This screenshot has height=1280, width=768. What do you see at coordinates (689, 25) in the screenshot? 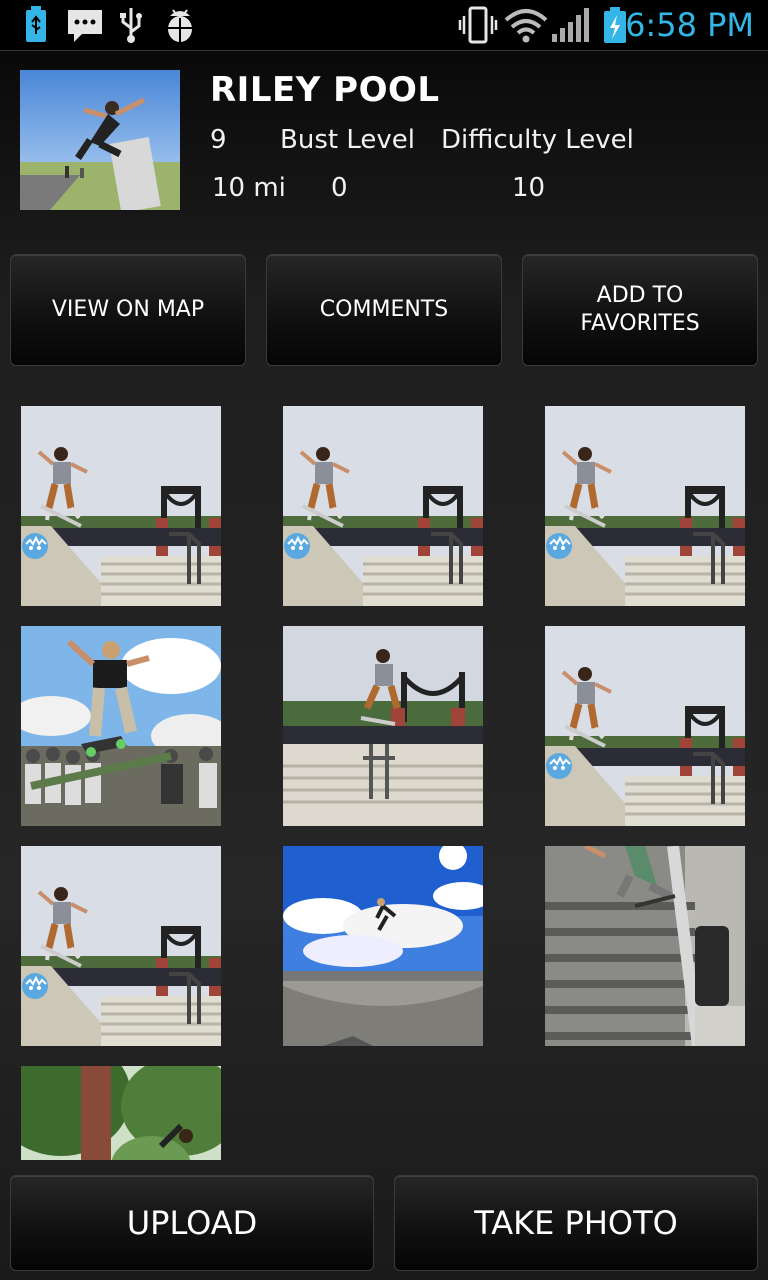
I see `clock: 6:58 PM` at bounding box center [689, 25].